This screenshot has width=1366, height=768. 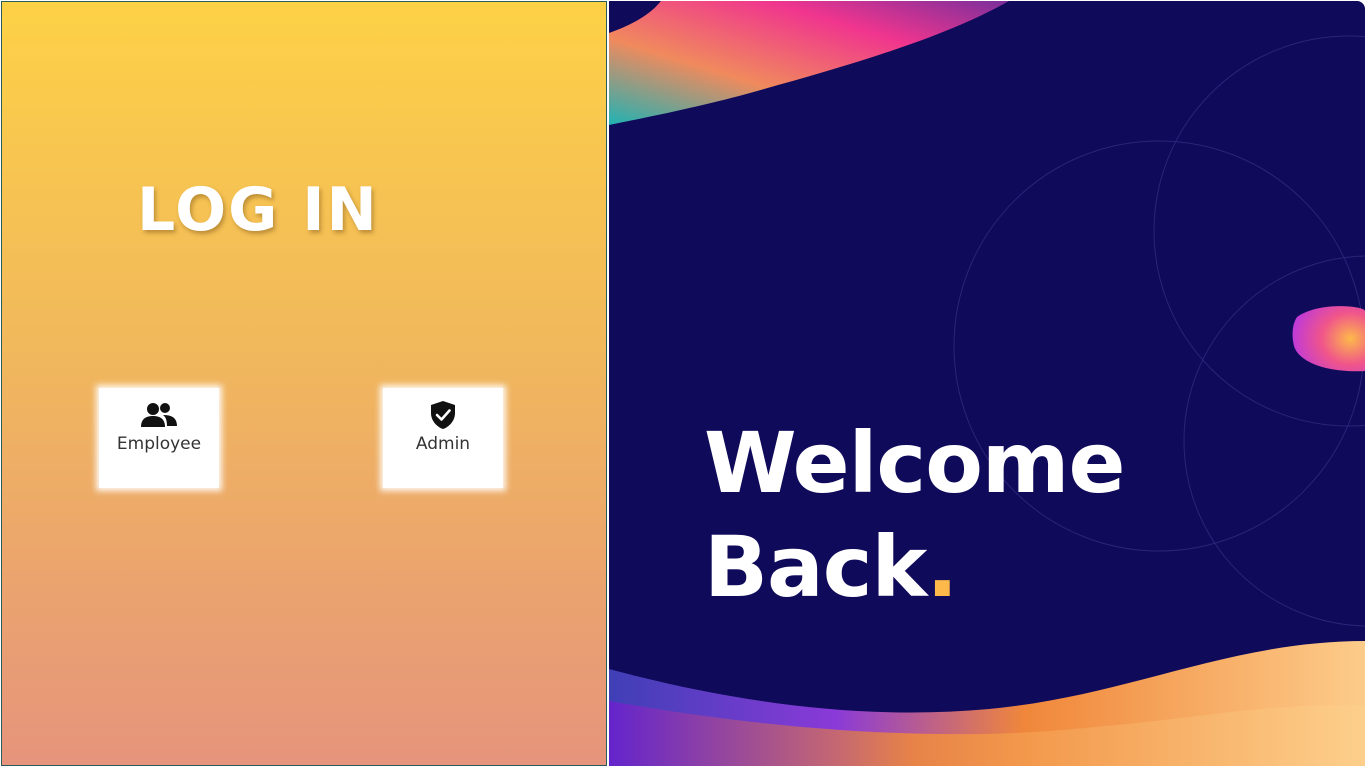 I want to click on admin-login-button: Admin, so click(x=443, y=438).